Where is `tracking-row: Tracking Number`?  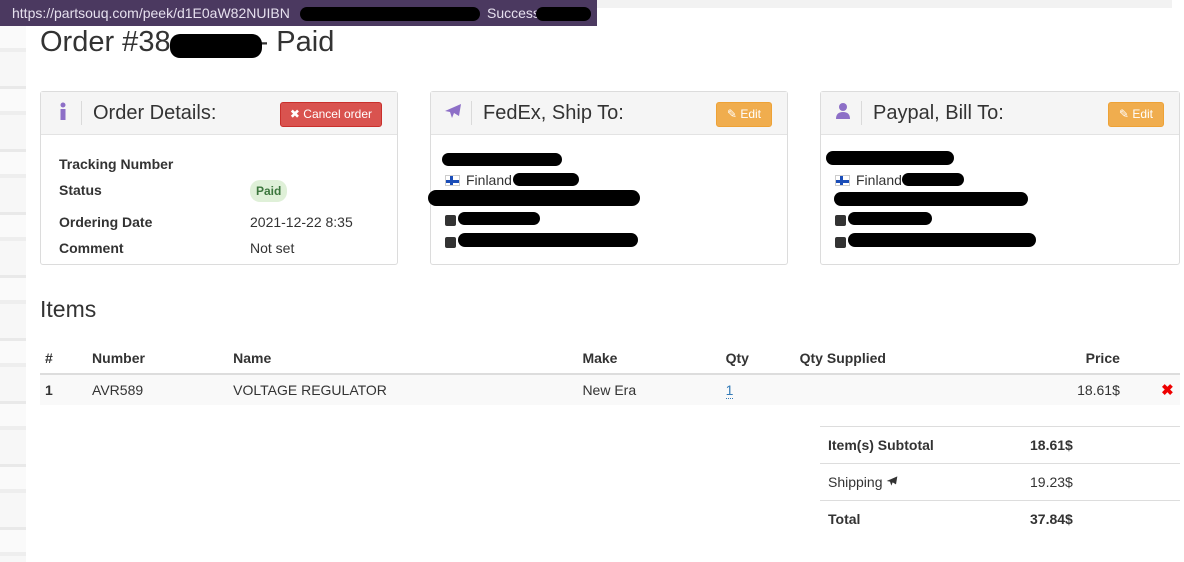 tracking-row: Tracking Number is located at coordinates (116, 164).